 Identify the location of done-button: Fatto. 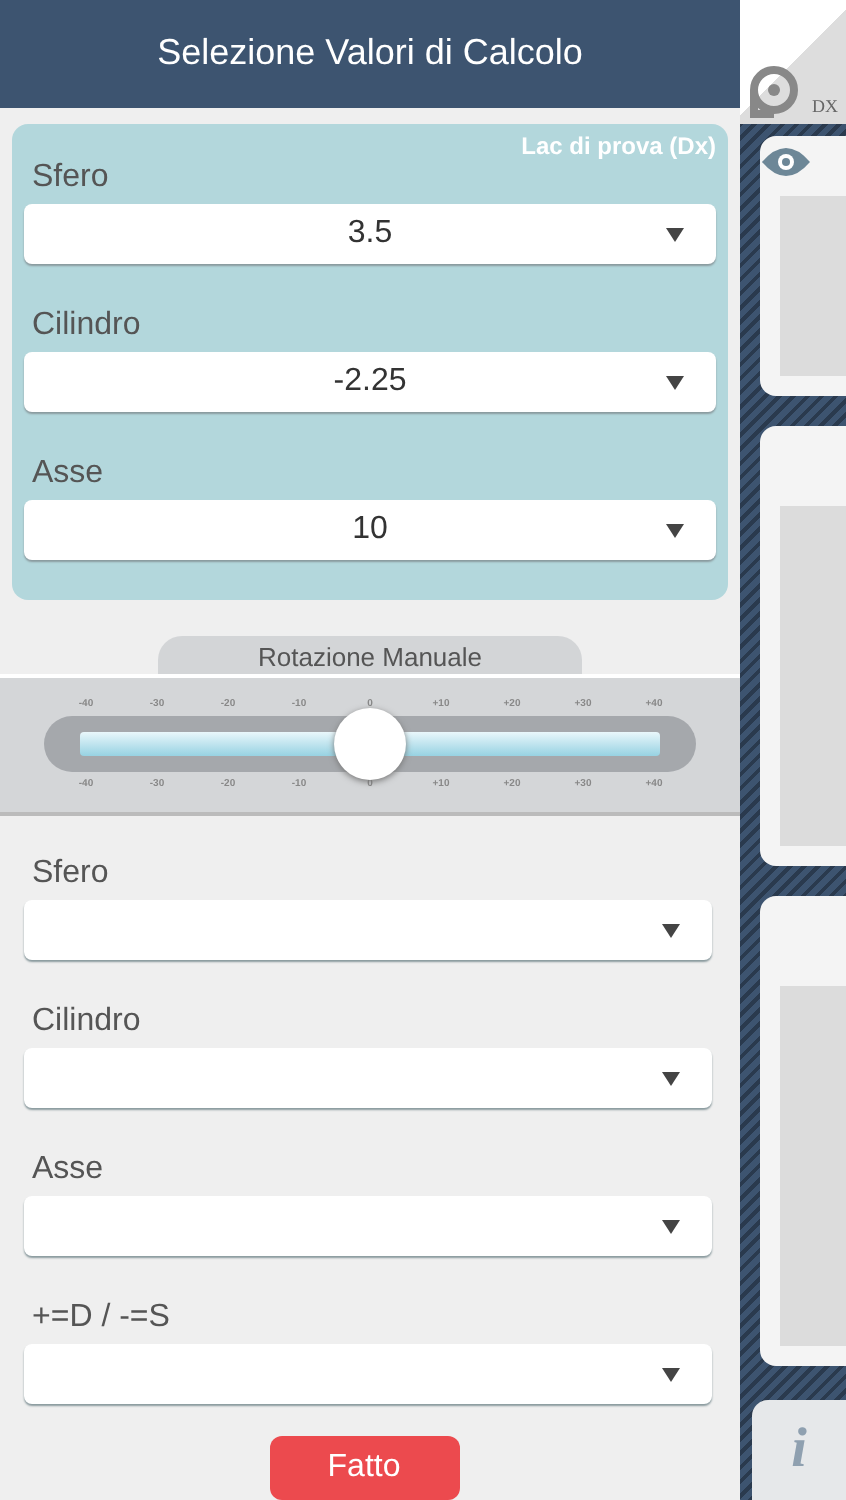
(364, 1468).